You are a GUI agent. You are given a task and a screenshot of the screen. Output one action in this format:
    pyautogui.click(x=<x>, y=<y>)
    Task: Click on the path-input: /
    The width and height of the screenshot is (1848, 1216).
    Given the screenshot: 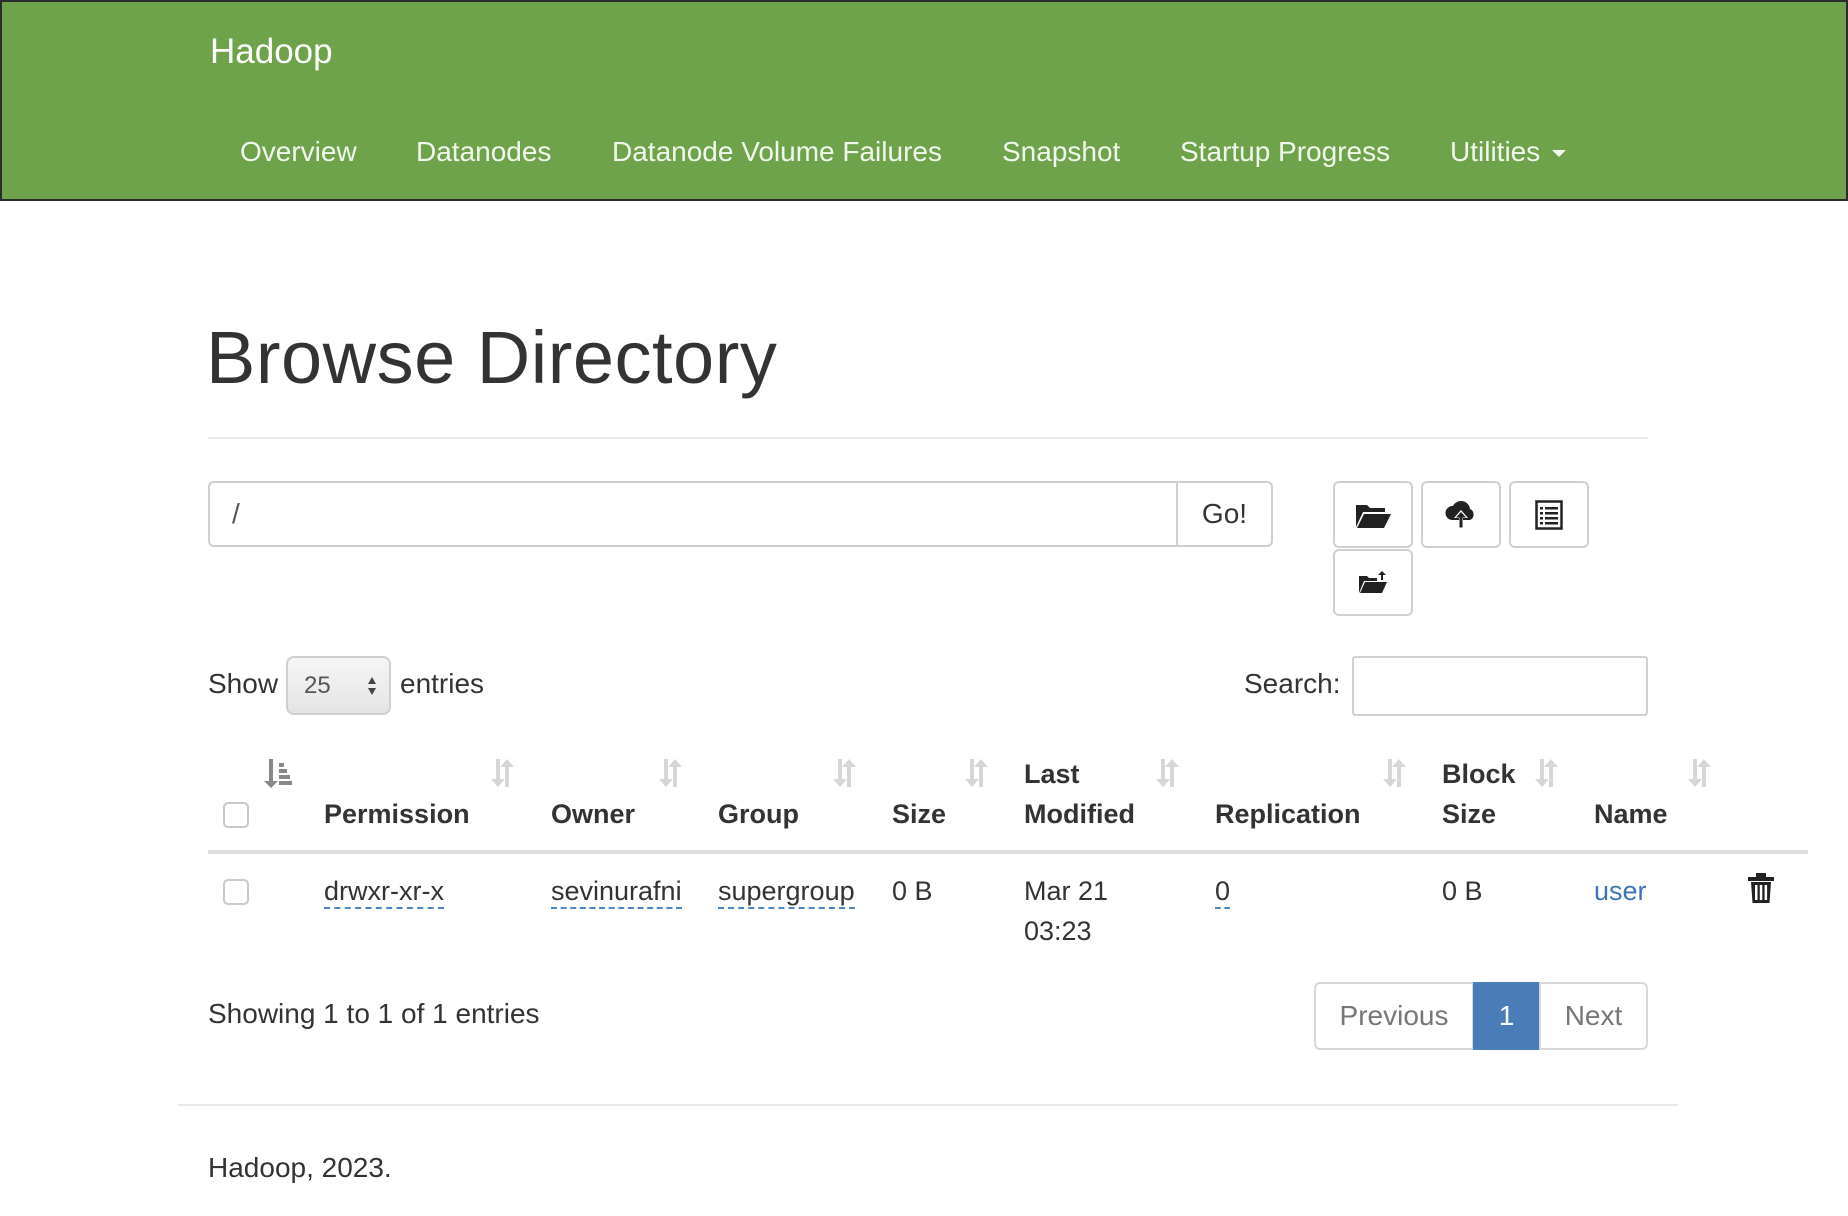 What is the action you would take?
    pyautogui.click(x=693, y=514)
    